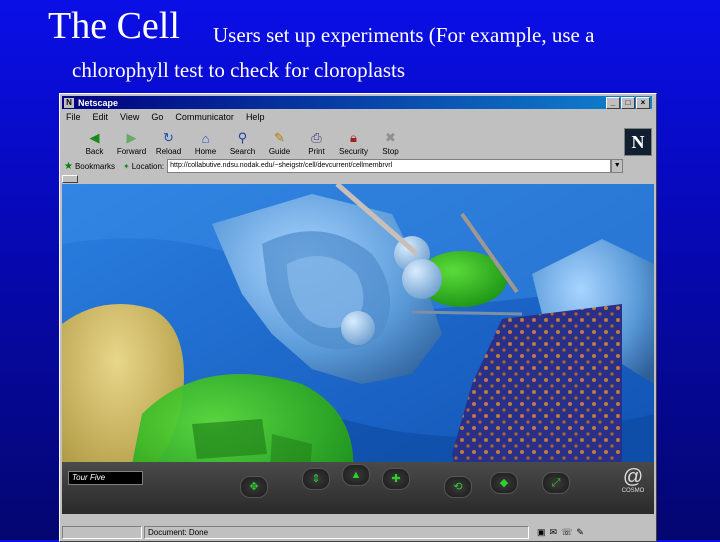 The width and height of the screenshot is (720, 542). What do you see at coordinates (204, 117) in the screenshot?
I see `menu-communicator: Communicator` at bounding box center [204, 117].